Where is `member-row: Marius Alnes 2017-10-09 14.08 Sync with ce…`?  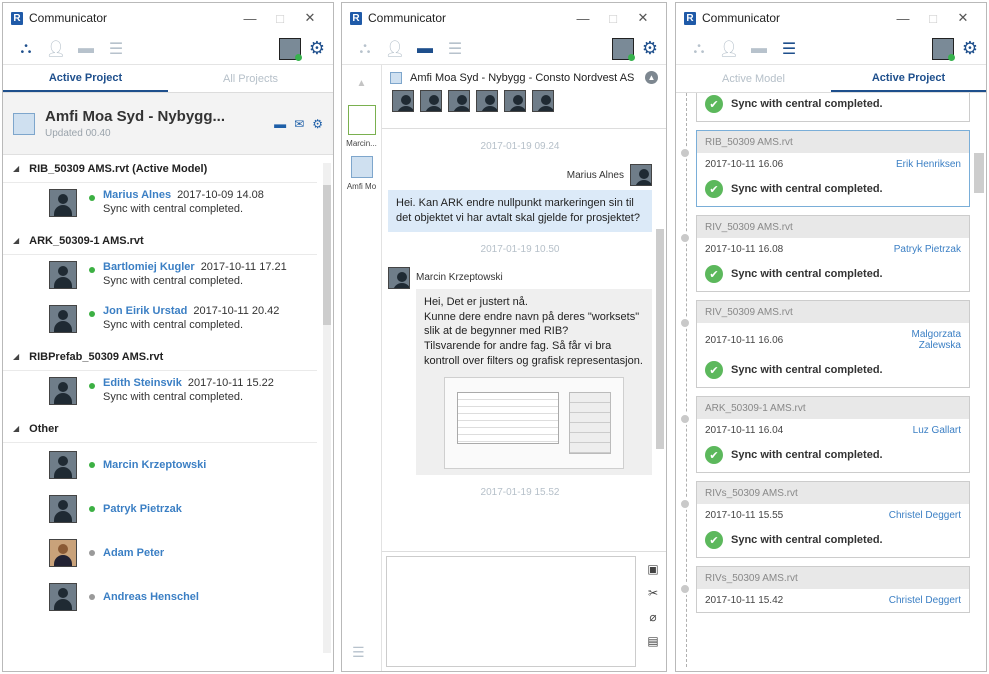
member-row: Marius Alnes 2017-10-09 14.08 Sync with ce… is located at coordinates (162, 205).